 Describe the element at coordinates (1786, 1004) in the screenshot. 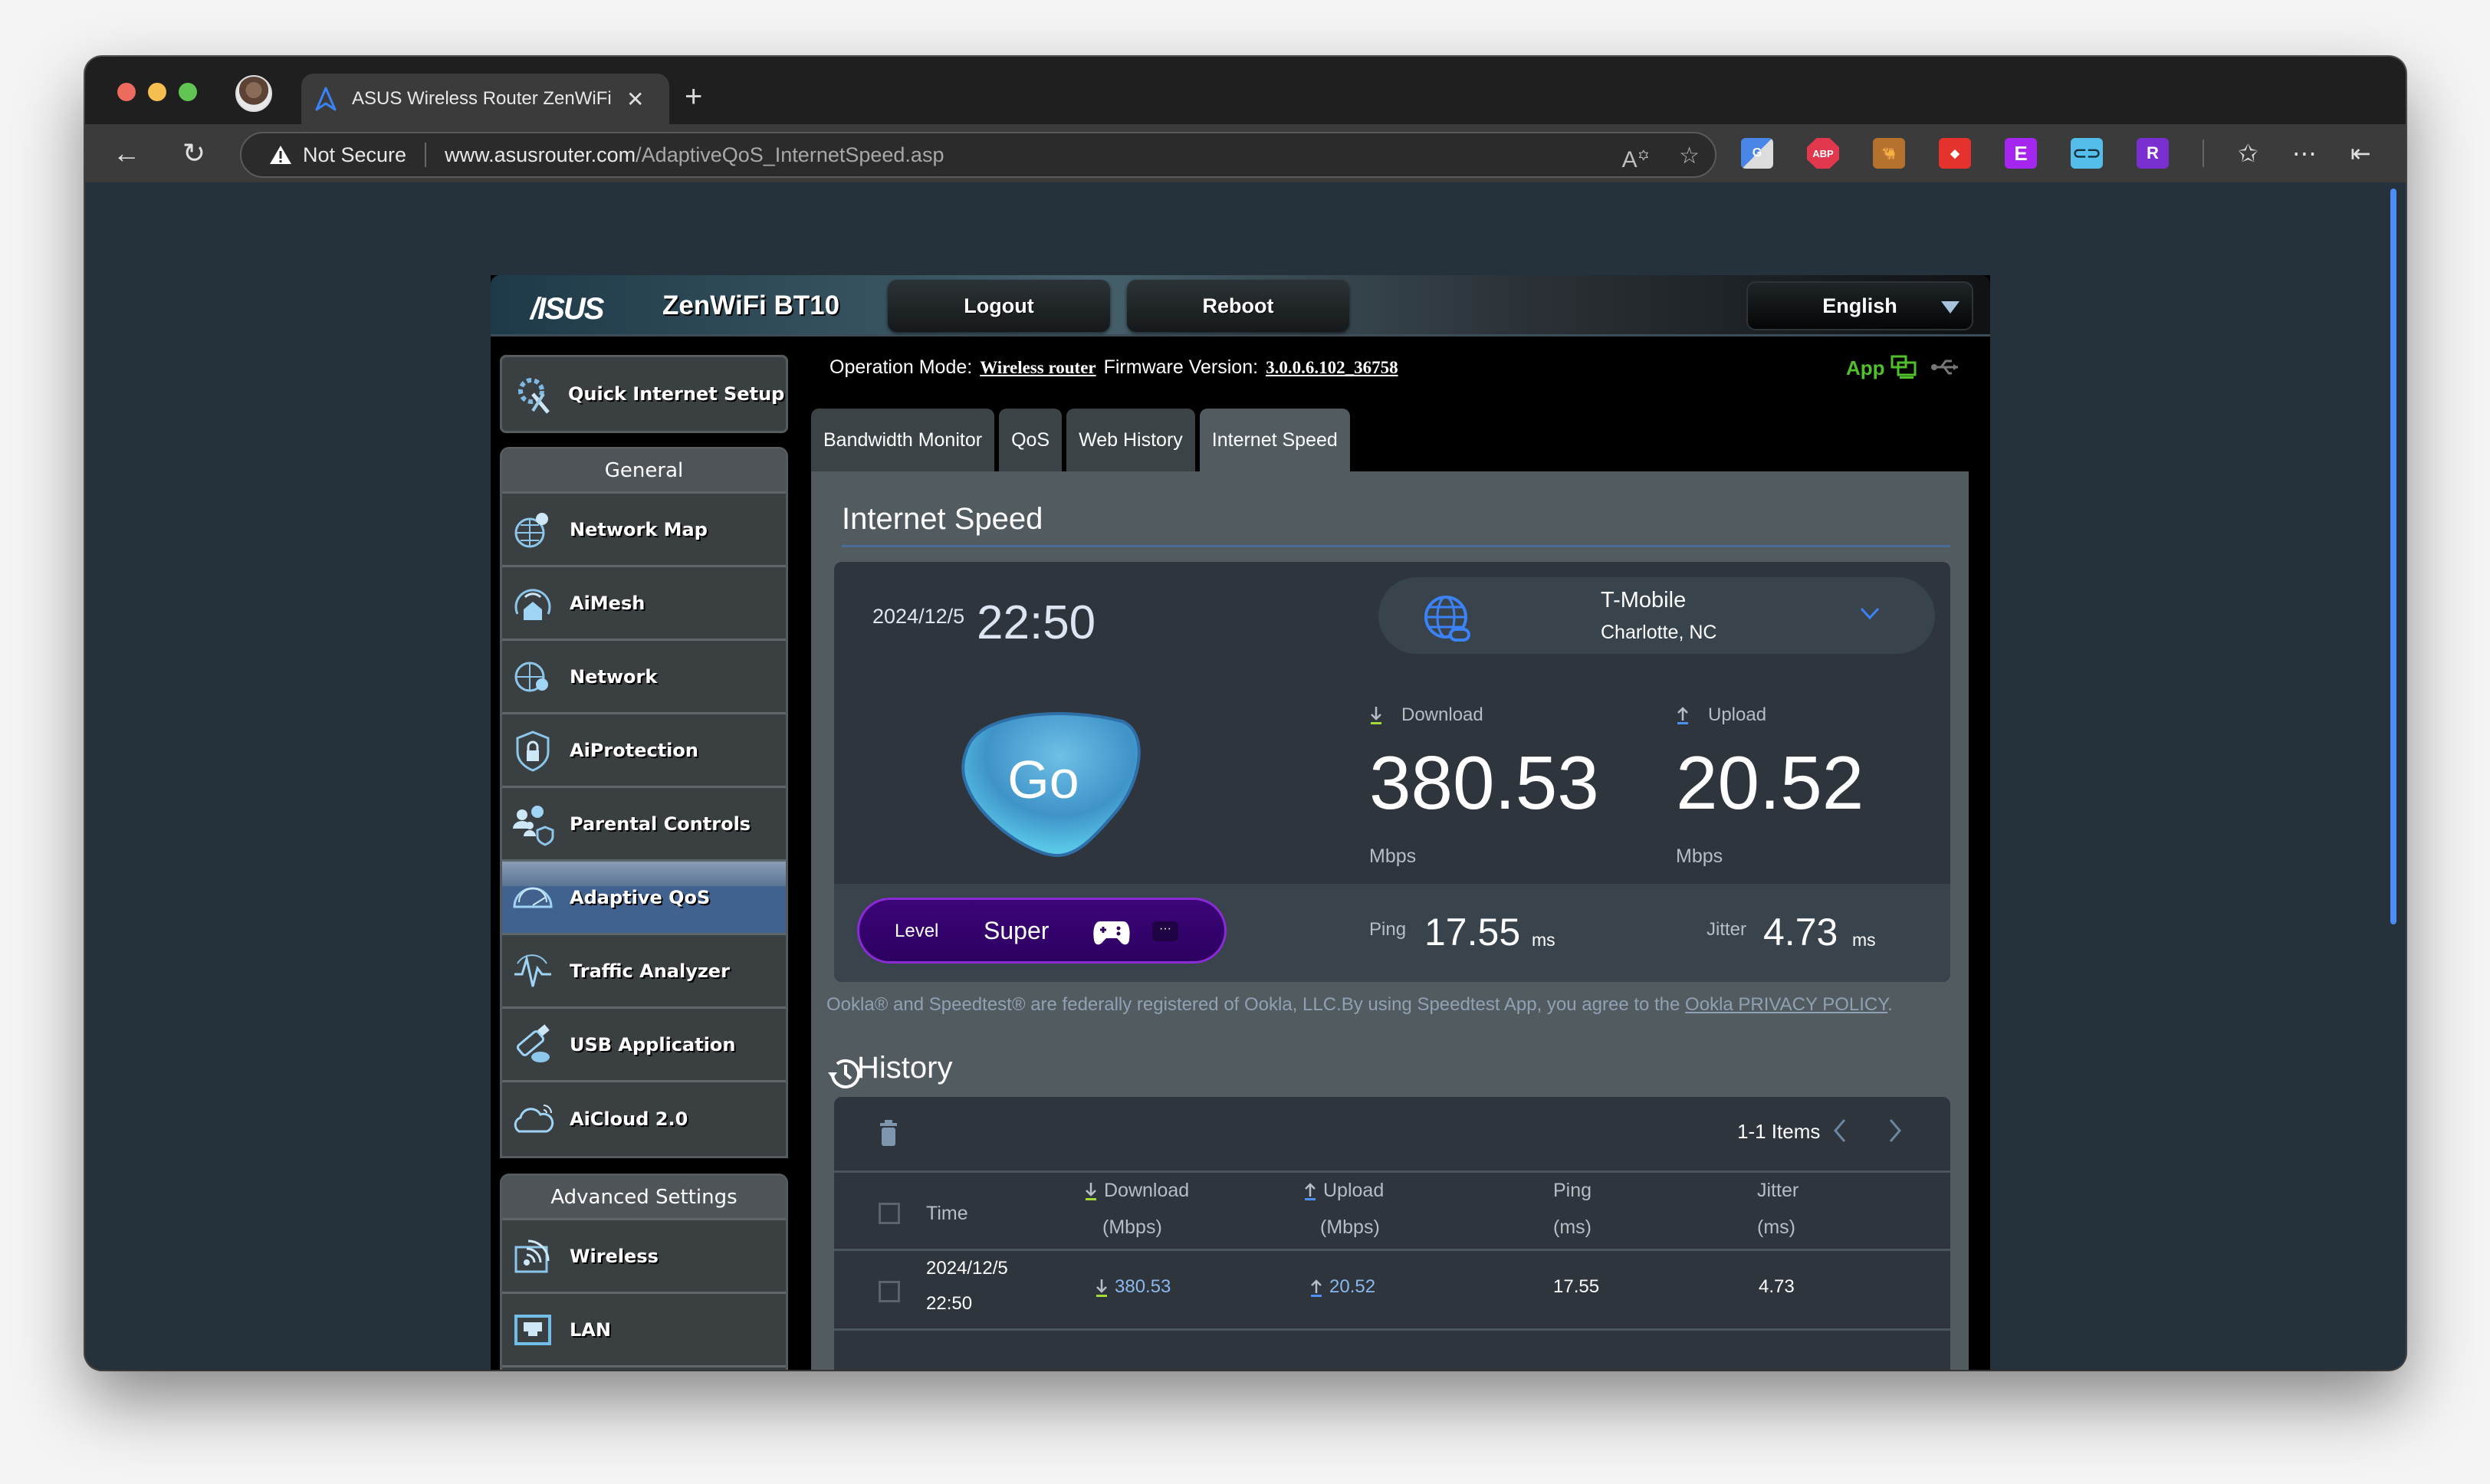

I see `privacy-policy-link: Ookla PRIVACY POLICY` at that location.